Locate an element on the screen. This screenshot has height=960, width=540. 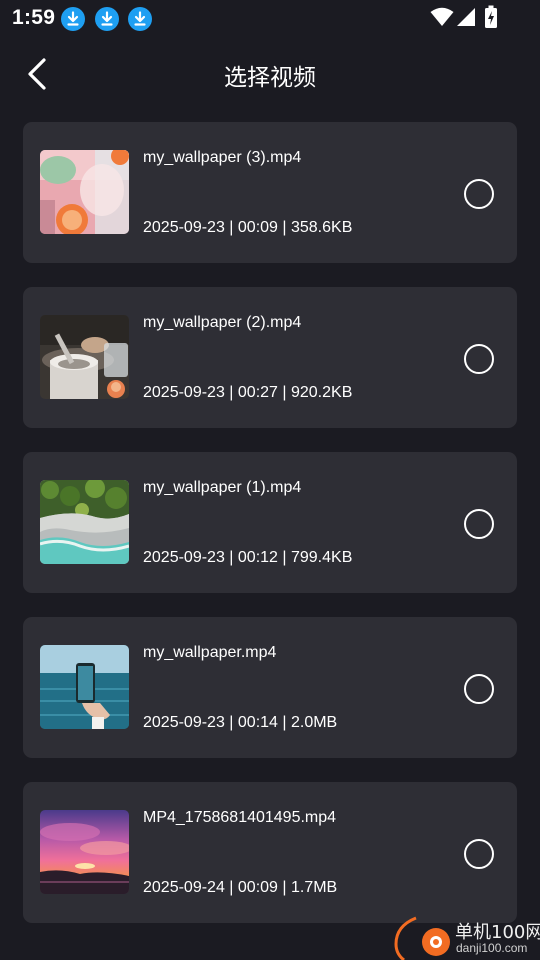
signal-icon is located at coordinates (466, 17).